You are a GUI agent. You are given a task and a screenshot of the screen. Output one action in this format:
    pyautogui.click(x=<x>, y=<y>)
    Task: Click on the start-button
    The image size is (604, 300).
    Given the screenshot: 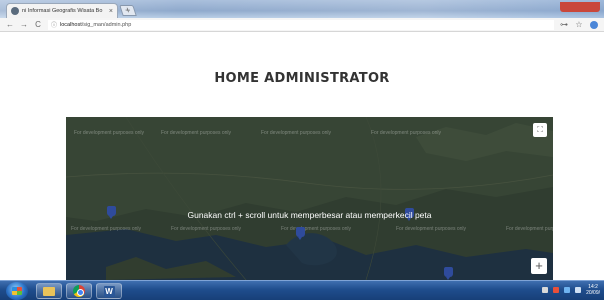 What is the action you would take?
    pyautogui.click(x=17, y=291)
    